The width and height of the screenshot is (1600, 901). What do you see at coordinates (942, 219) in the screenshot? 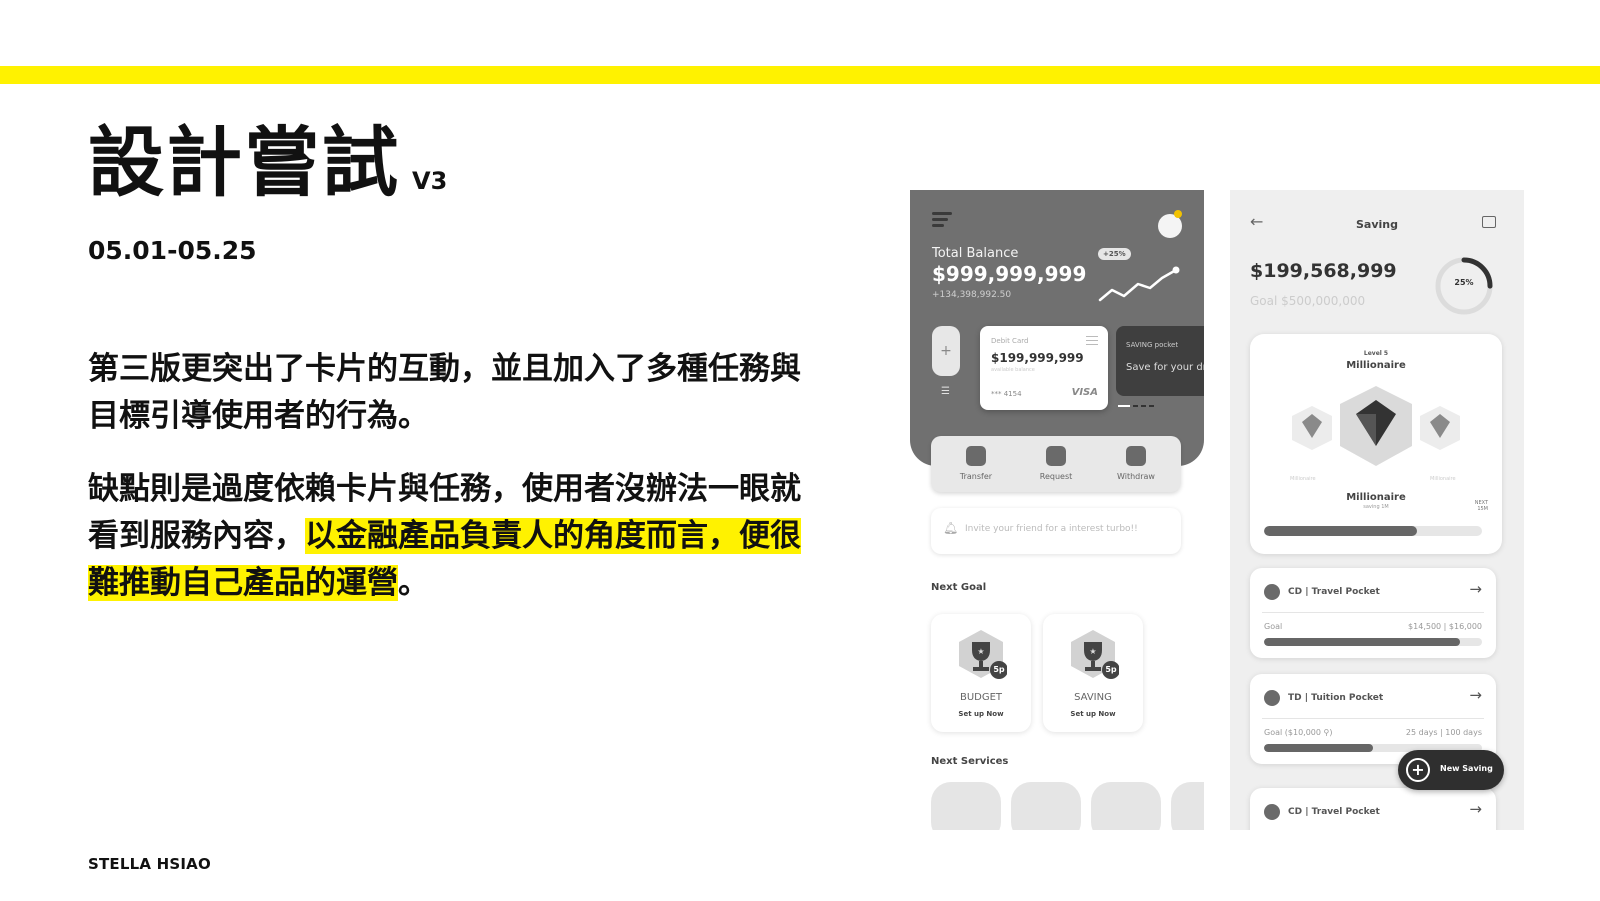
I see `menu-icon` at bounding box center [942, 219].